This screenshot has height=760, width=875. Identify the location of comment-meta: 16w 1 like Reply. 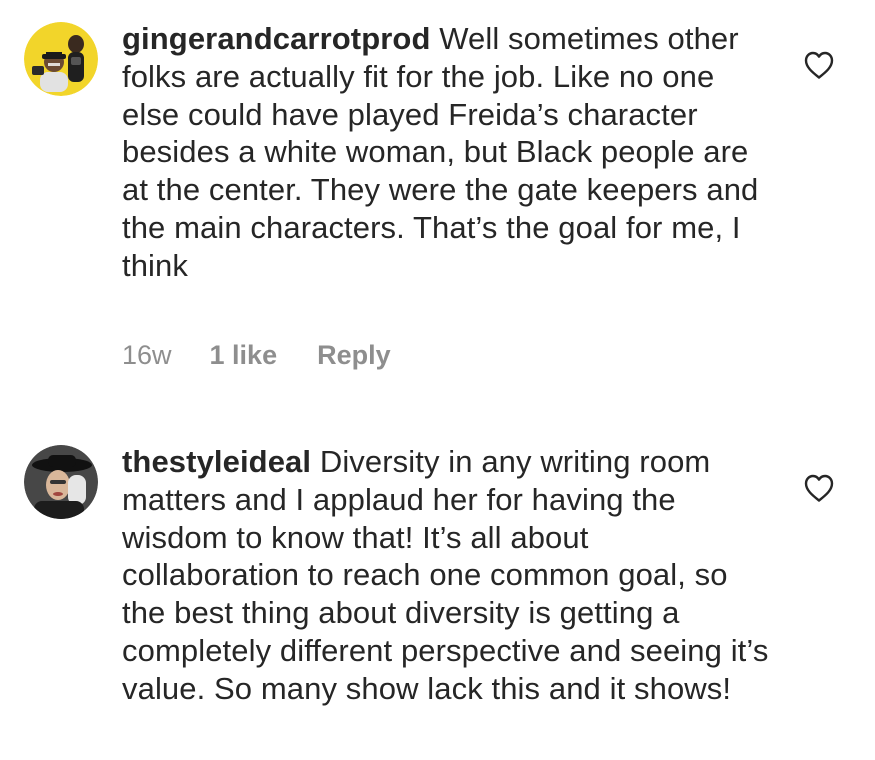
(256, 355).